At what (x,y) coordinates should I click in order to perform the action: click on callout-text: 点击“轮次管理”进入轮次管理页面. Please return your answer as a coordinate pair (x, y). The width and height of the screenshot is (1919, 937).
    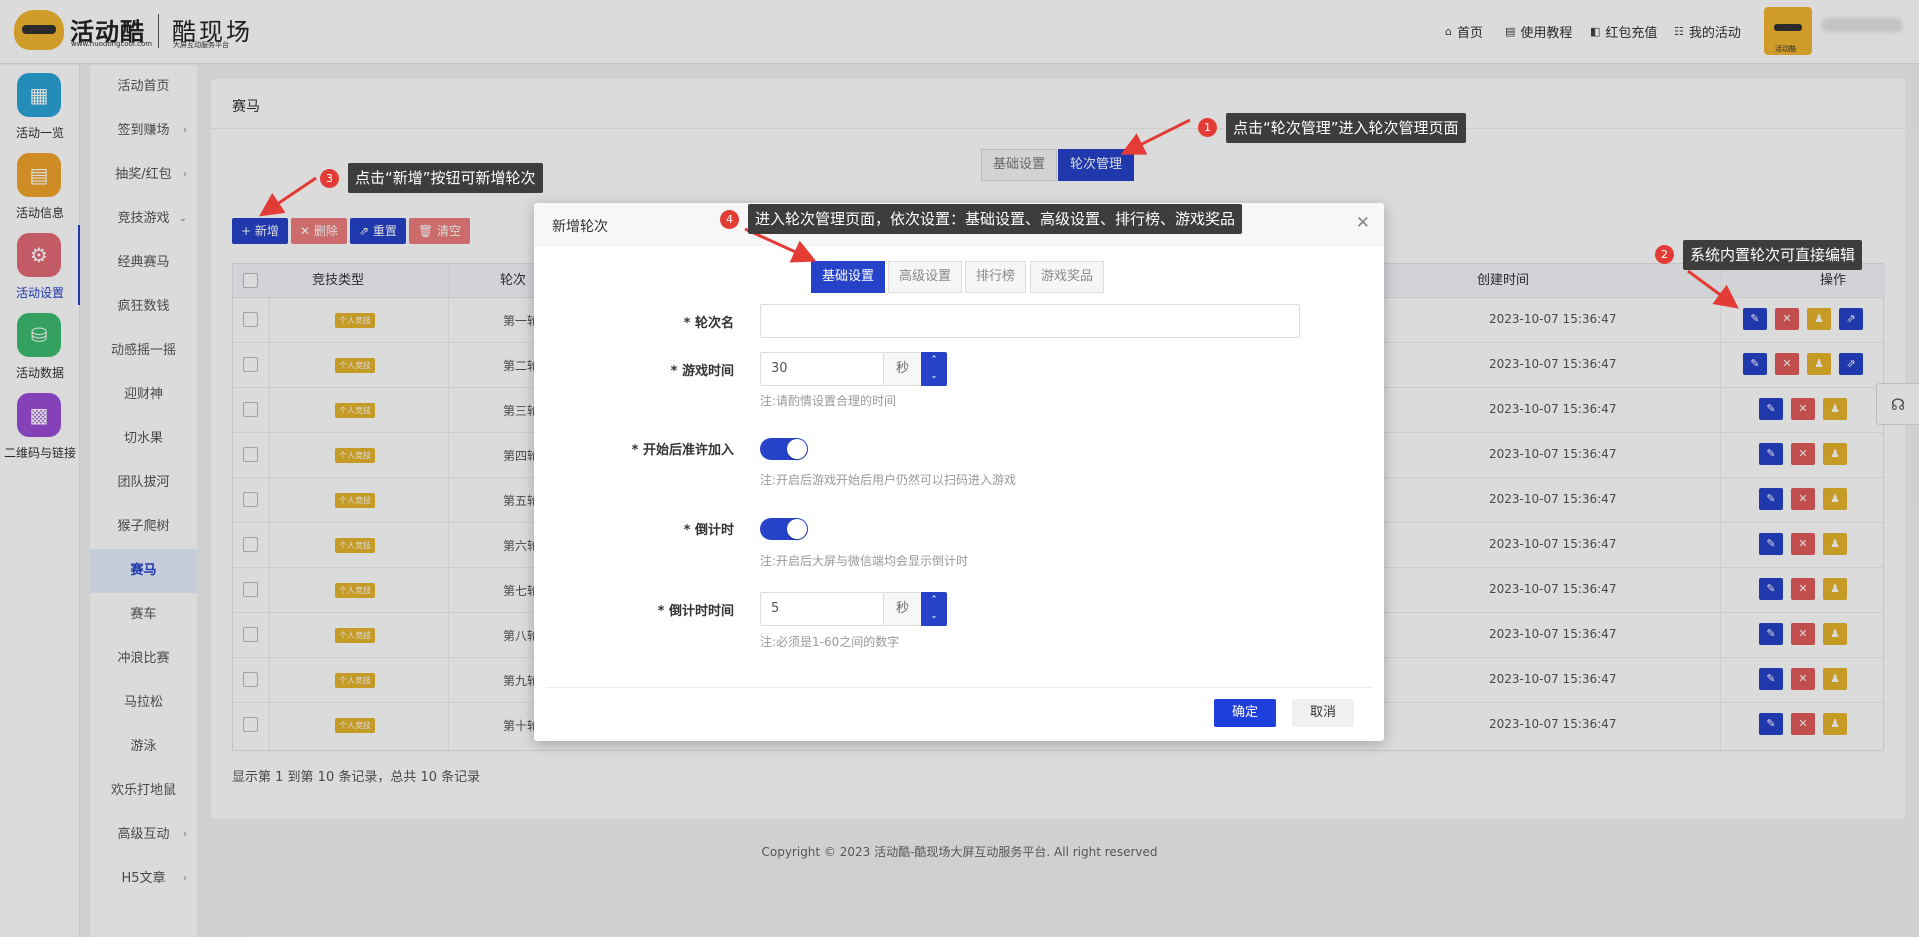
    Looking at the image, I should click on (1346, 128).